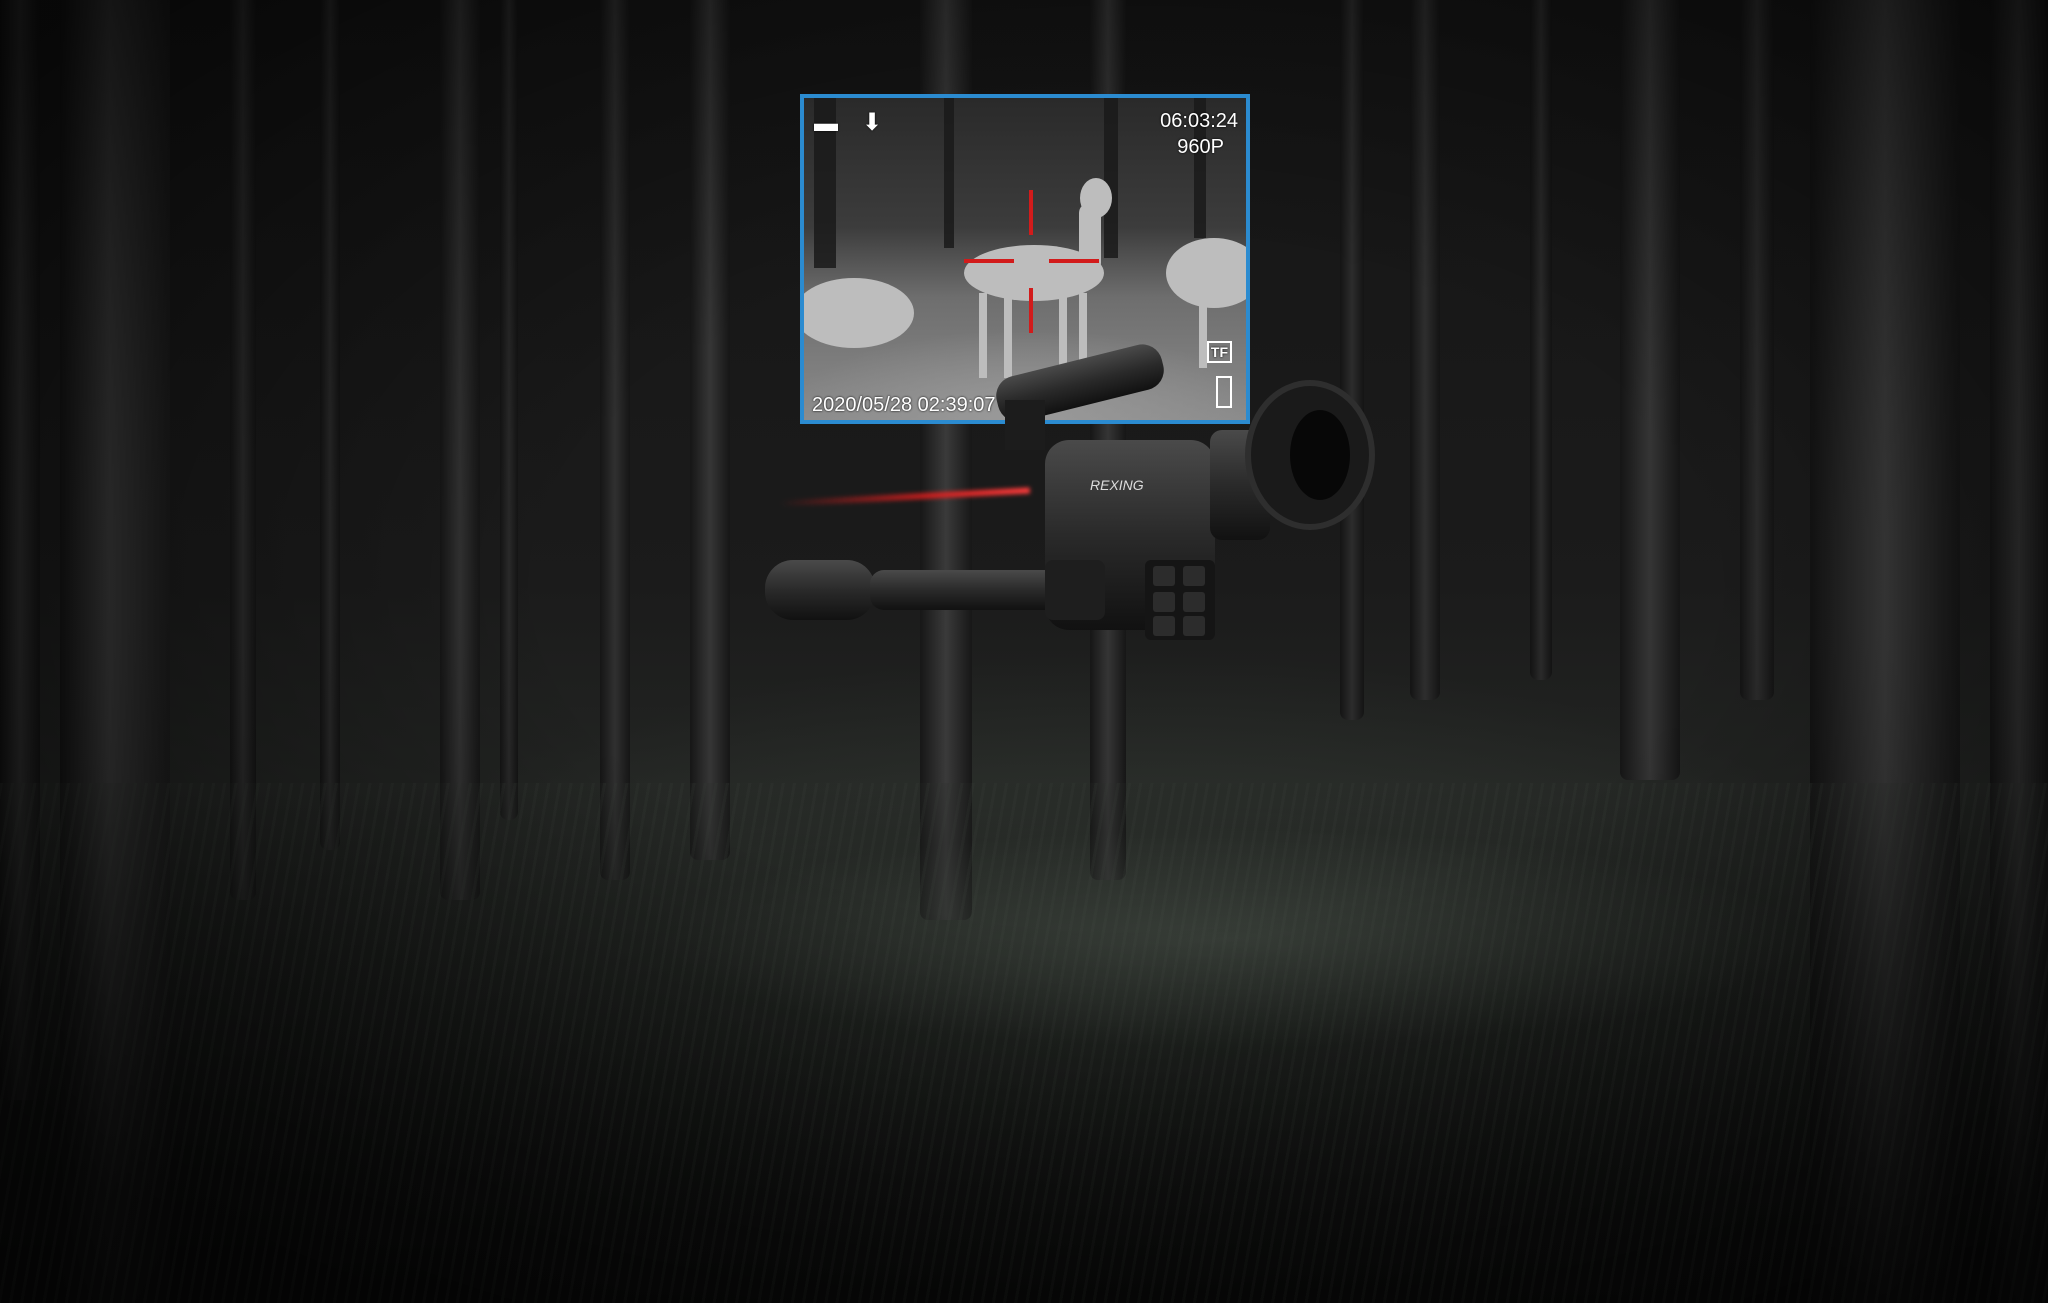  I want to click on power-button, so click(1194, 576).